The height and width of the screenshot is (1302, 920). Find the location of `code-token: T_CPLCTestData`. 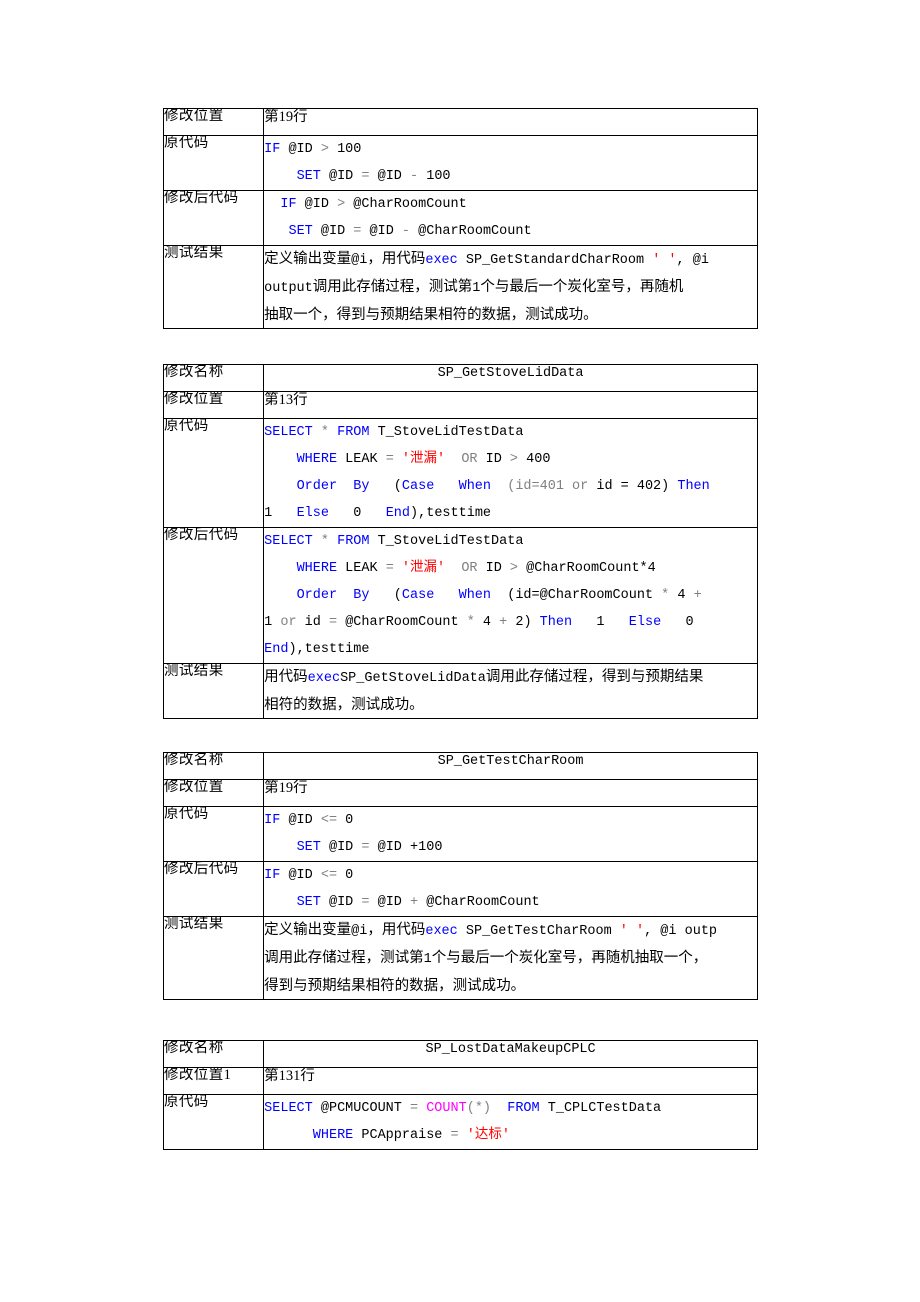

code-token: T_CPLCTestData is located at coordinates (600, 1108).